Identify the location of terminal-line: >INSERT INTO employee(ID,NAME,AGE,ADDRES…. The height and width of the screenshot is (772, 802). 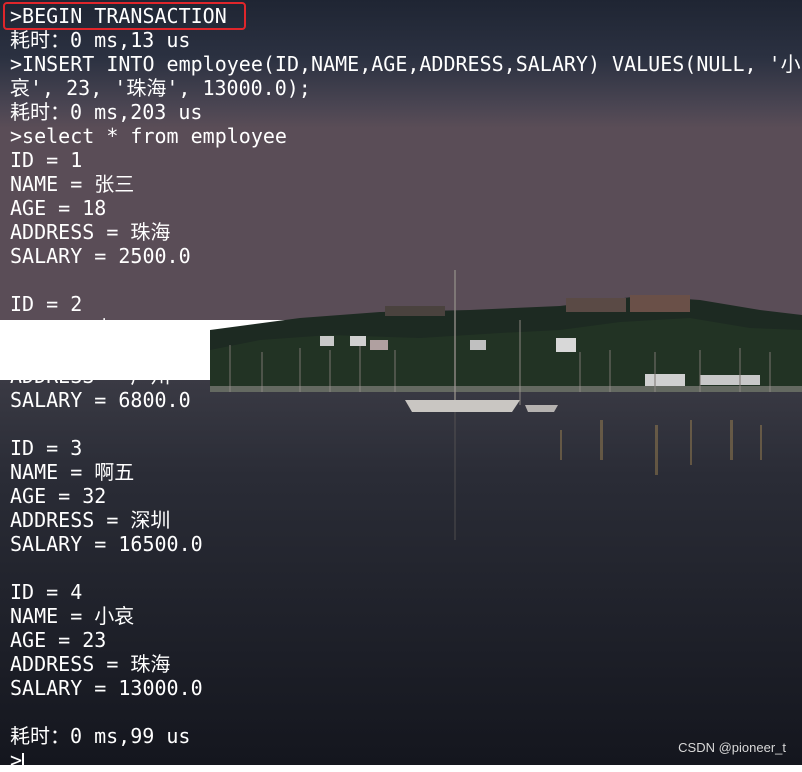
(405, 64).